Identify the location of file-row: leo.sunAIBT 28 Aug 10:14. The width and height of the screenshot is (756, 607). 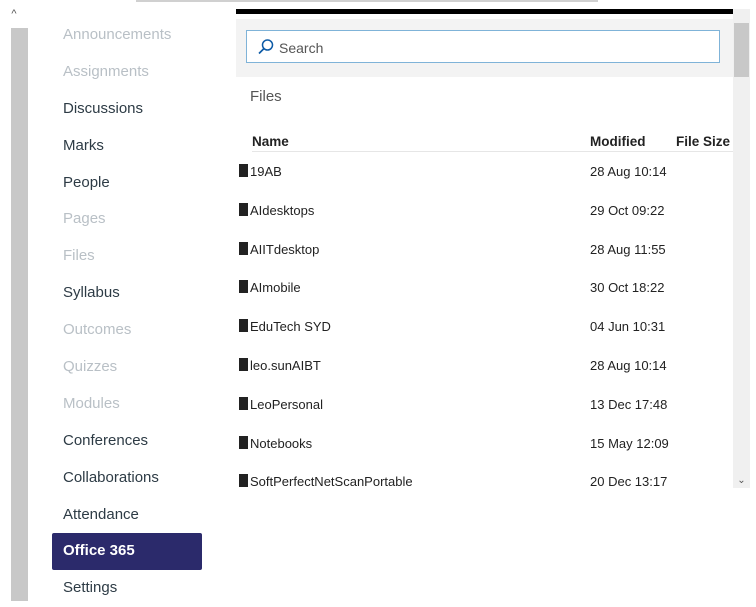
(484, 367).